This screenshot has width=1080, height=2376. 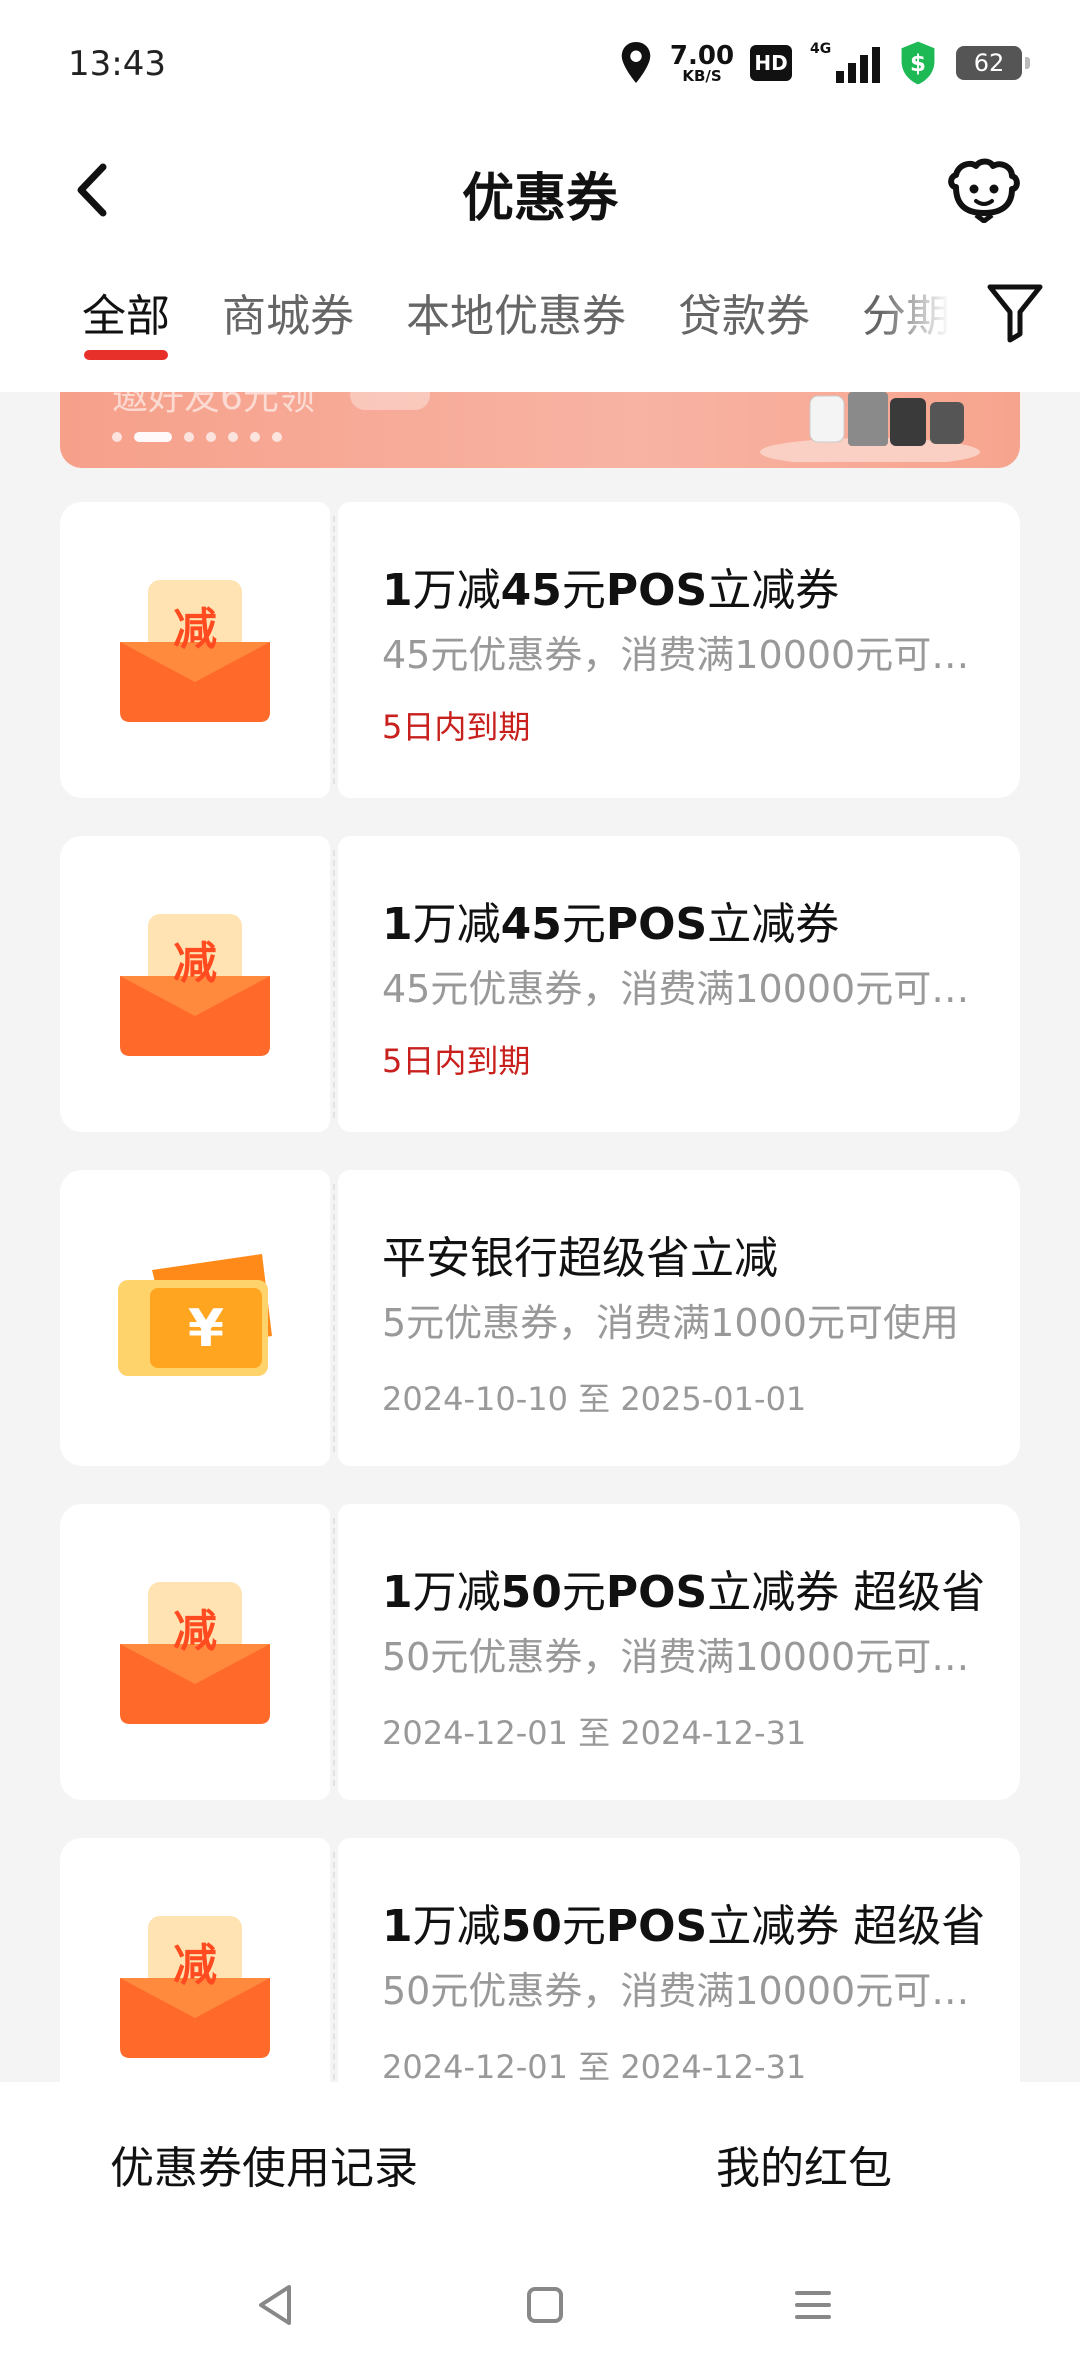 I want to click on robot-assistant-icon, so click(x=984, y=190).